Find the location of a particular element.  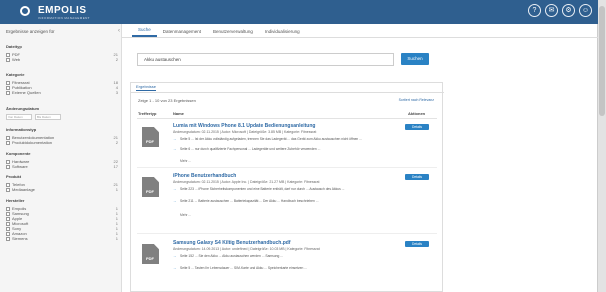

tab-suche: Suche is located at coordinates (144, 32).